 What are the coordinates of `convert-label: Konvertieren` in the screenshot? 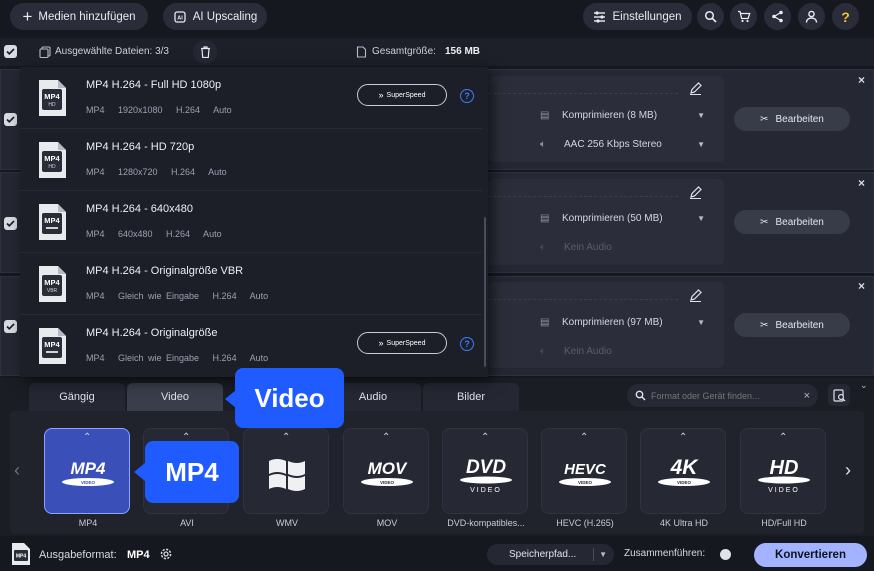 It's located at (810, 555).